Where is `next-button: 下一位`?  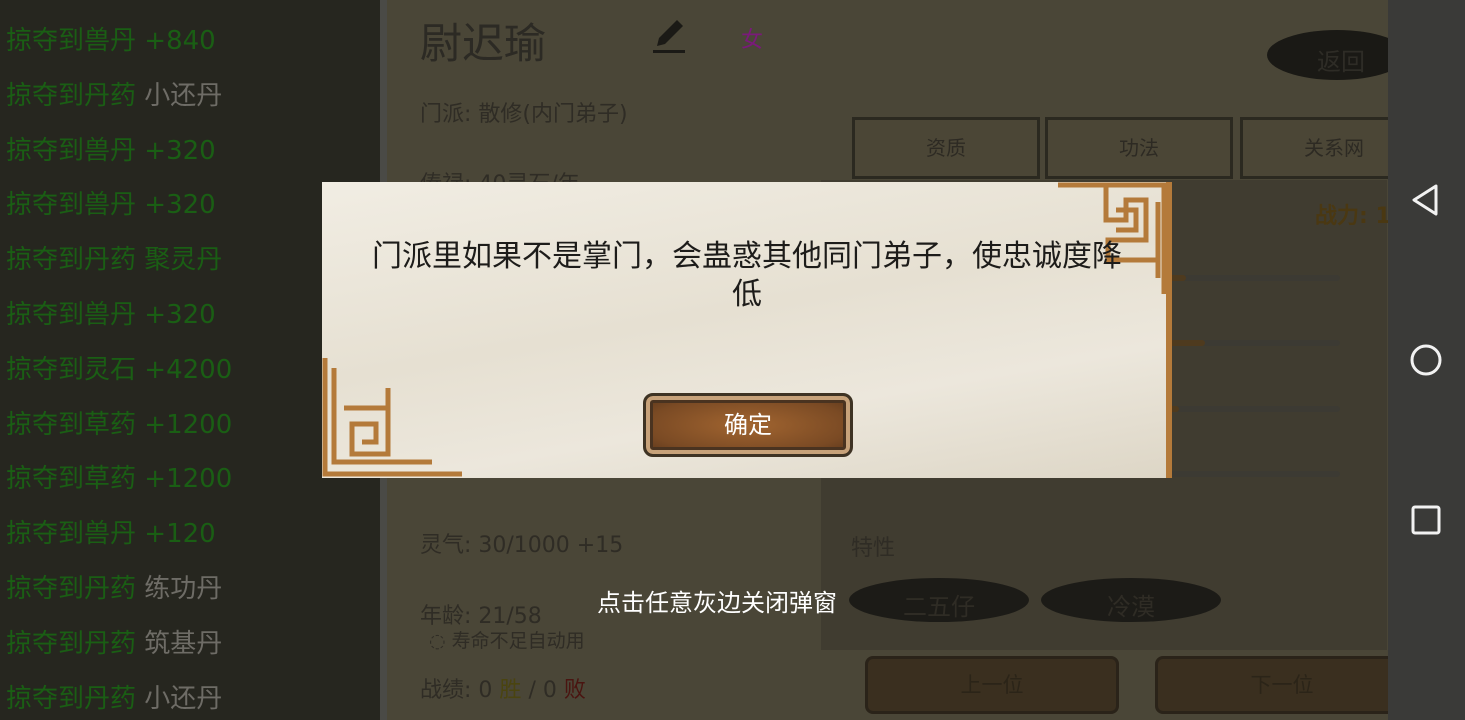 next-button: 下一位 is located at coordinates (1282, 685).